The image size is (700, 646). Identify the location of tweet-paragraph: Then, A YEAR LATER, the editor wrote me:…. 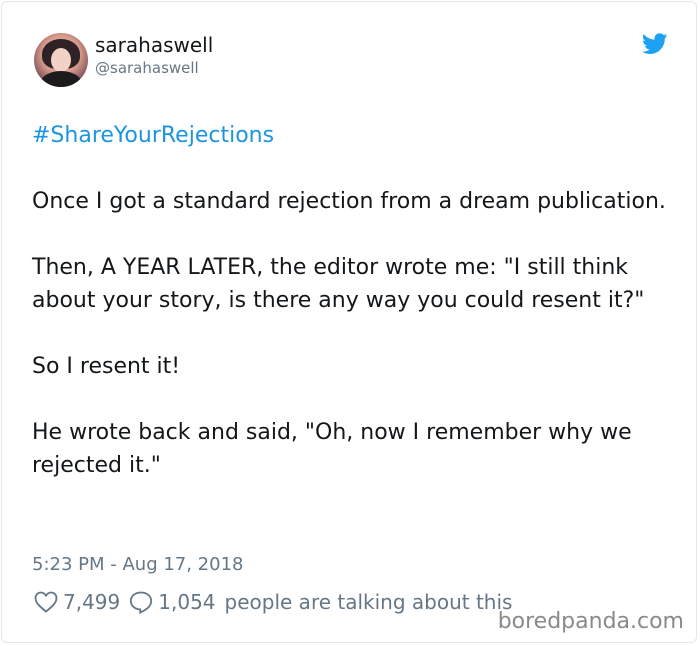
(338, 284).